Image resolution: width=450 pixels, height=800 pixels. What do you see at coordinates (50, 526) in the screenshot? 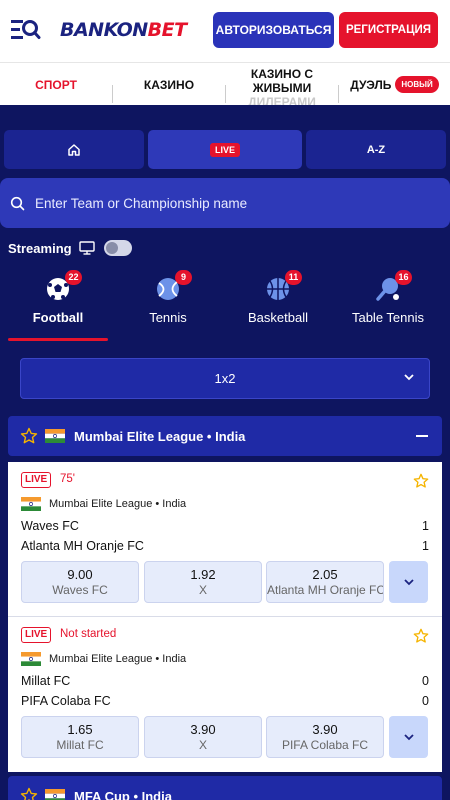
I see `home-team: Waves FC` at bounding box center [50, 526].